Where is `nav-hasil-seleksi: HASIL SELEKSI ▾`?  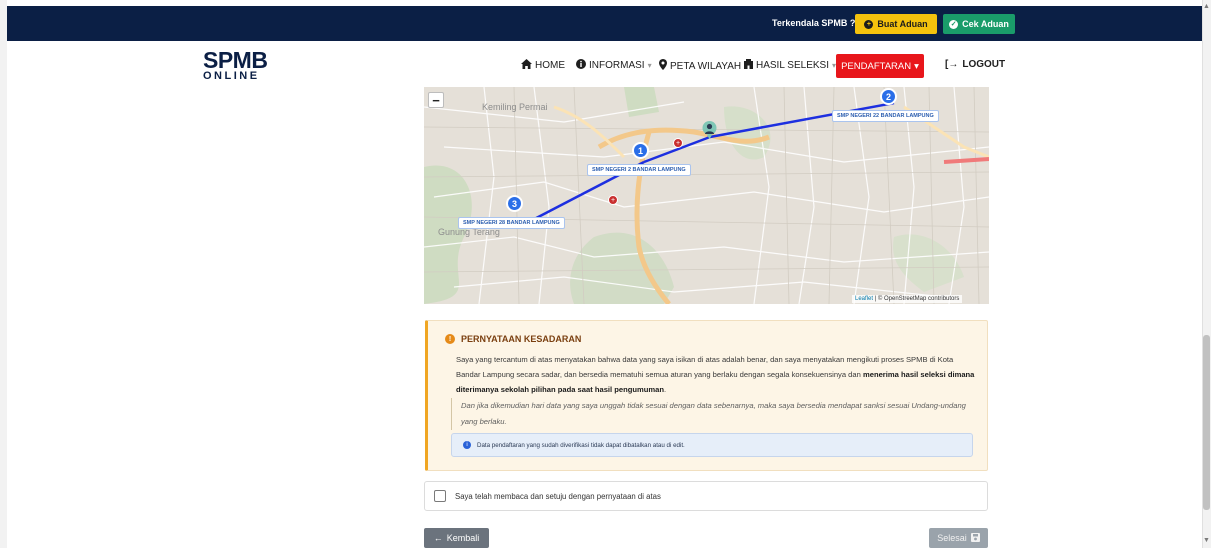
nav-hasil-seleksi: HASIL SELEKSI ▾ is located at coordinates (790, 65).